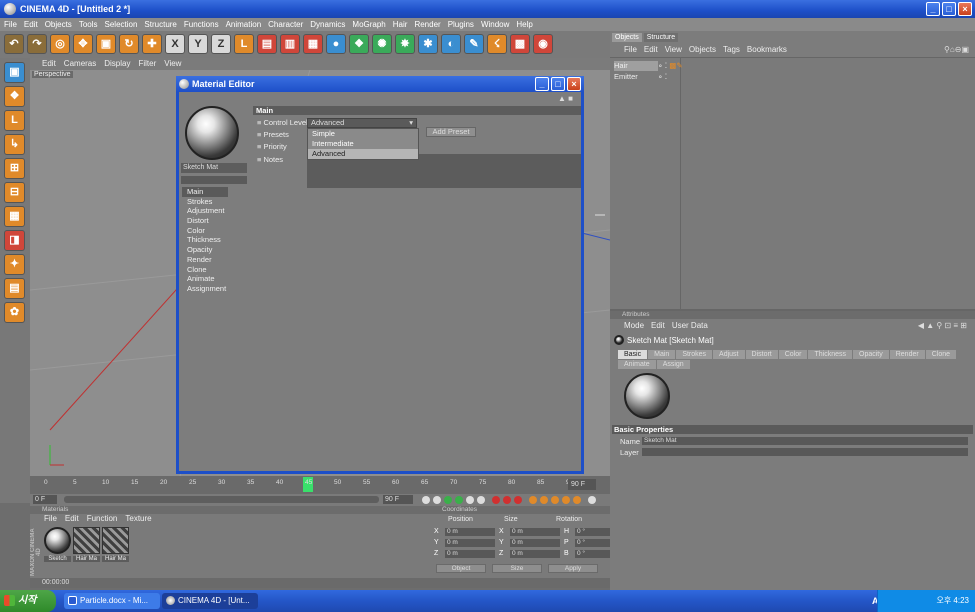 This screenshot has height=612, width=975. Describe the element at coordinates (60, 44) in the screenshot. I see `live-selection-icon: ◎` at that location.